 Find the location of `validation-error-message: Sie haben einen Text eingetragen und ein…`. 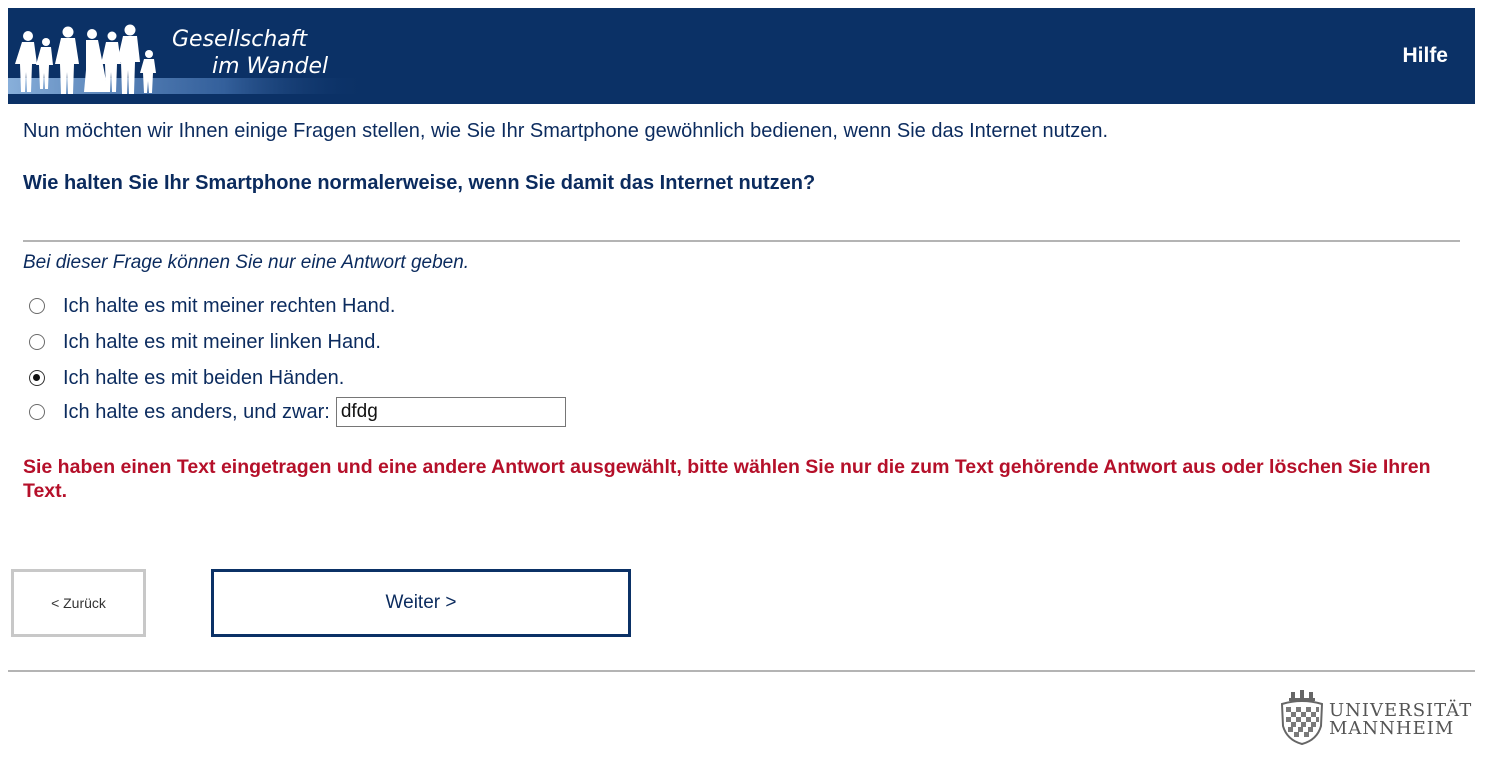

validation-error-message: Sie haben einen Text eingetragen und ein… is located at coordinates (727, 479).